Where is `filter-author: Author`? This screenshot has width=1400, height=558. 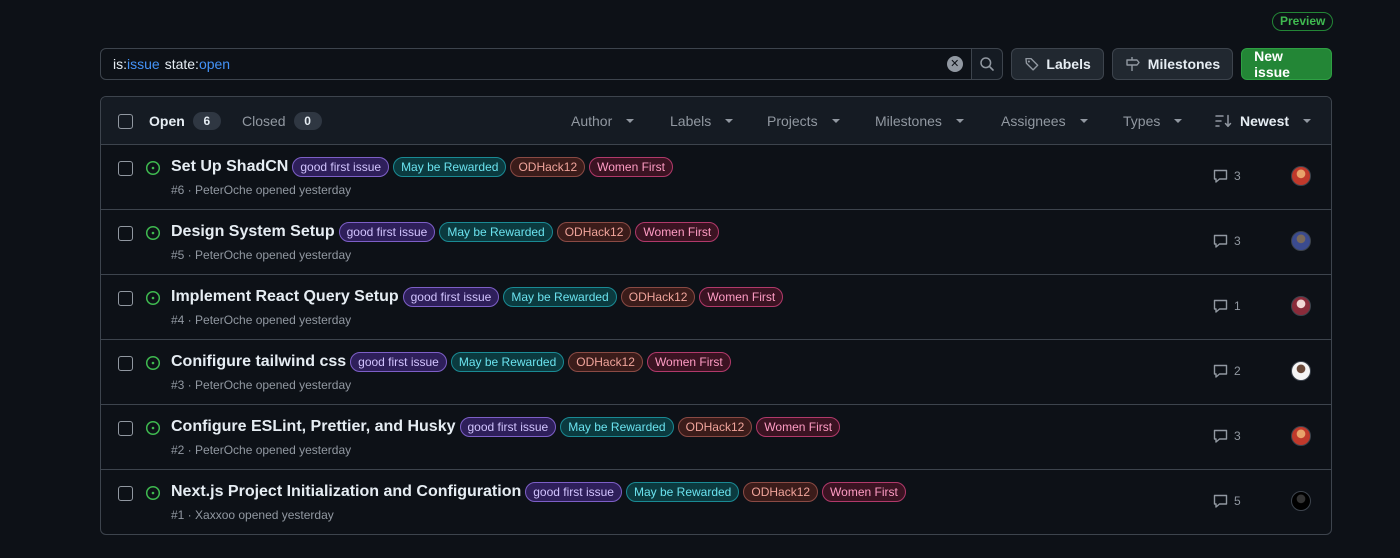 filter-author: Author is located at coordinates (603, 121).